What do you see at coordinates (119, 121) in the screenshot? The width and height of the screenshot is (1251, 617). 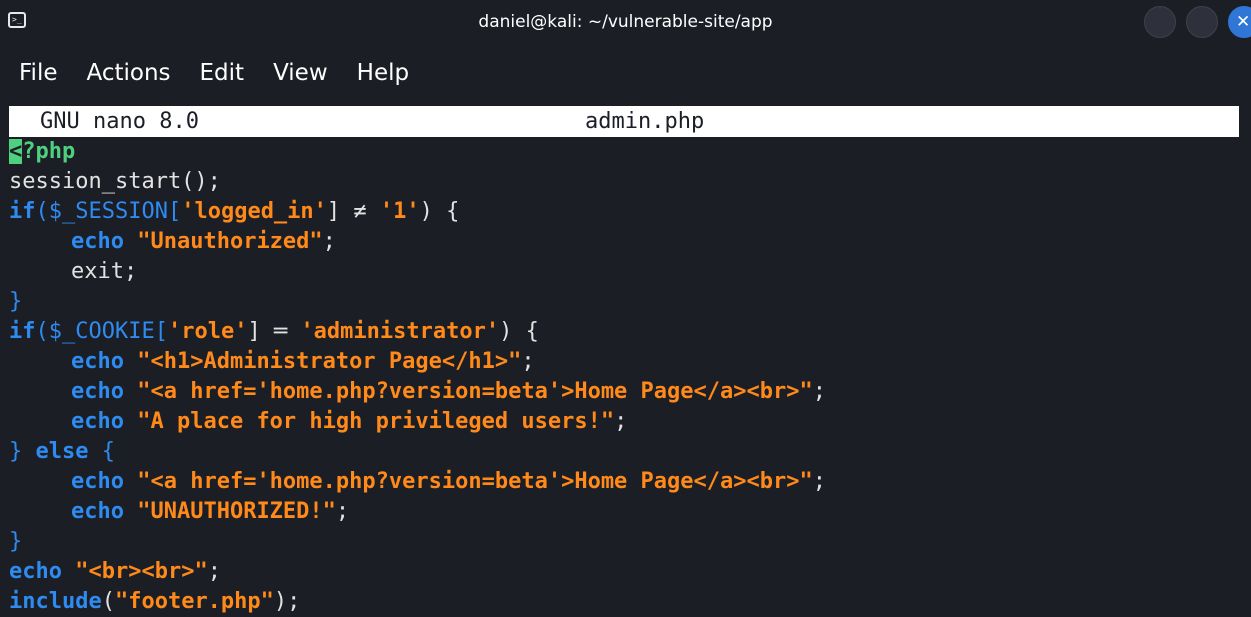 I see `nano-version: GNU nano 8.0` at bounding box center [119, 121].